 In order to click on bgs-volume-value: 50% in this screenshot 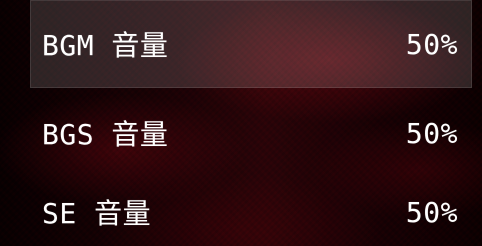, I will do `click(431, 133)`.